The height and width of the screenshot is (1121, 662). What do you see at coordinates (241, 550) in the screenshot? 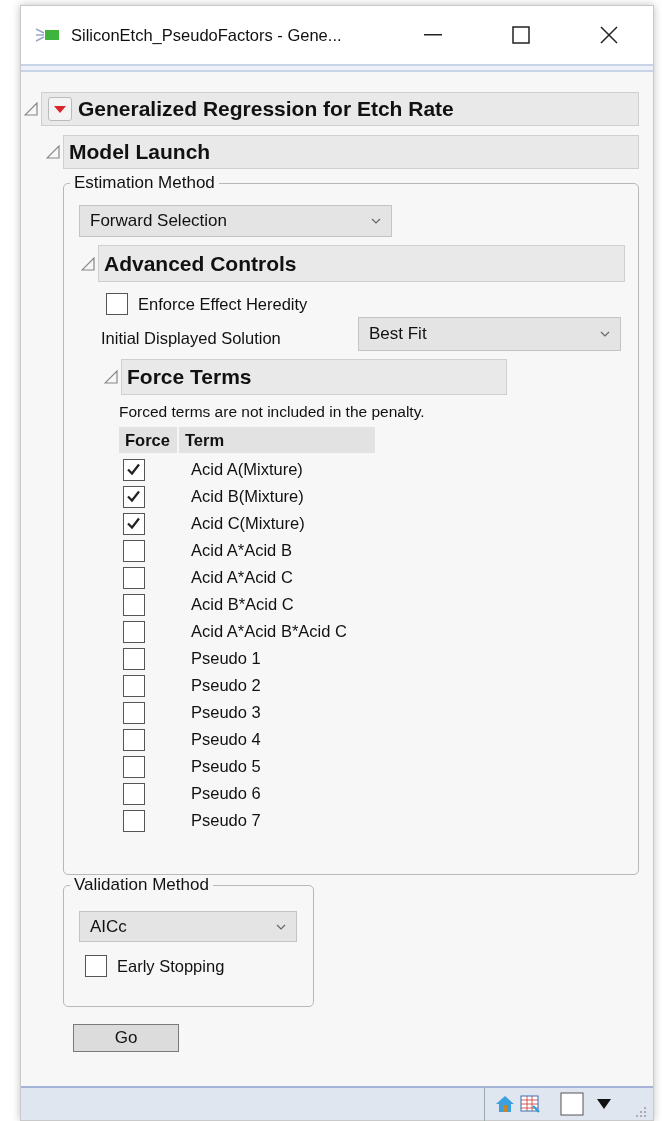
I see `term-label: Acid A*Acid B` at bounding box center [241, 550].